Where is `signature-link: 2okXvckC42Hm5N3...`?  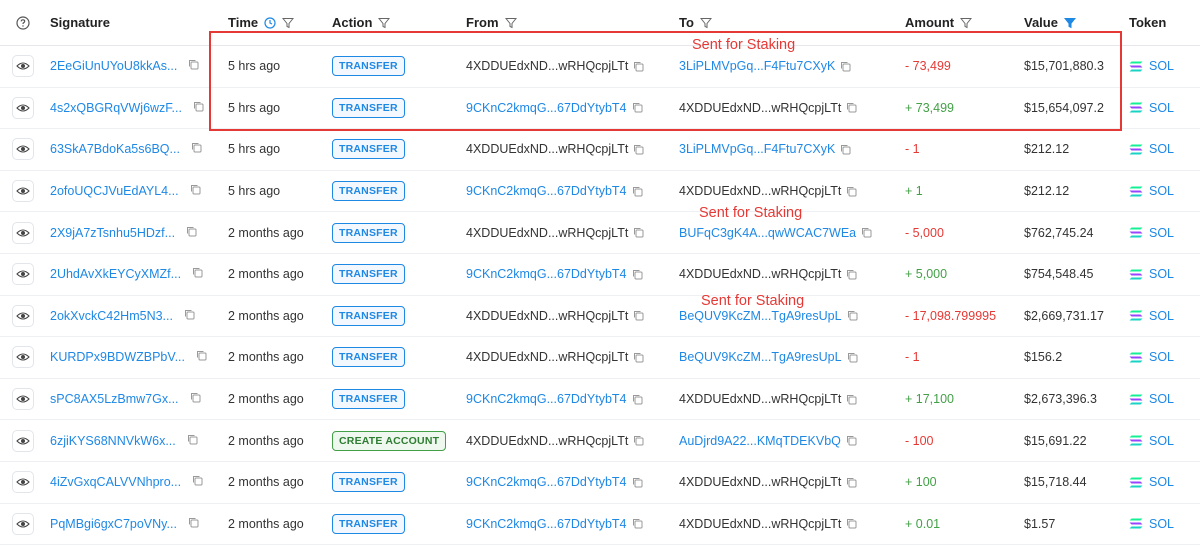
signature-link: 2okXvckC42Hm5N3... is located at coordinates (111, 316).